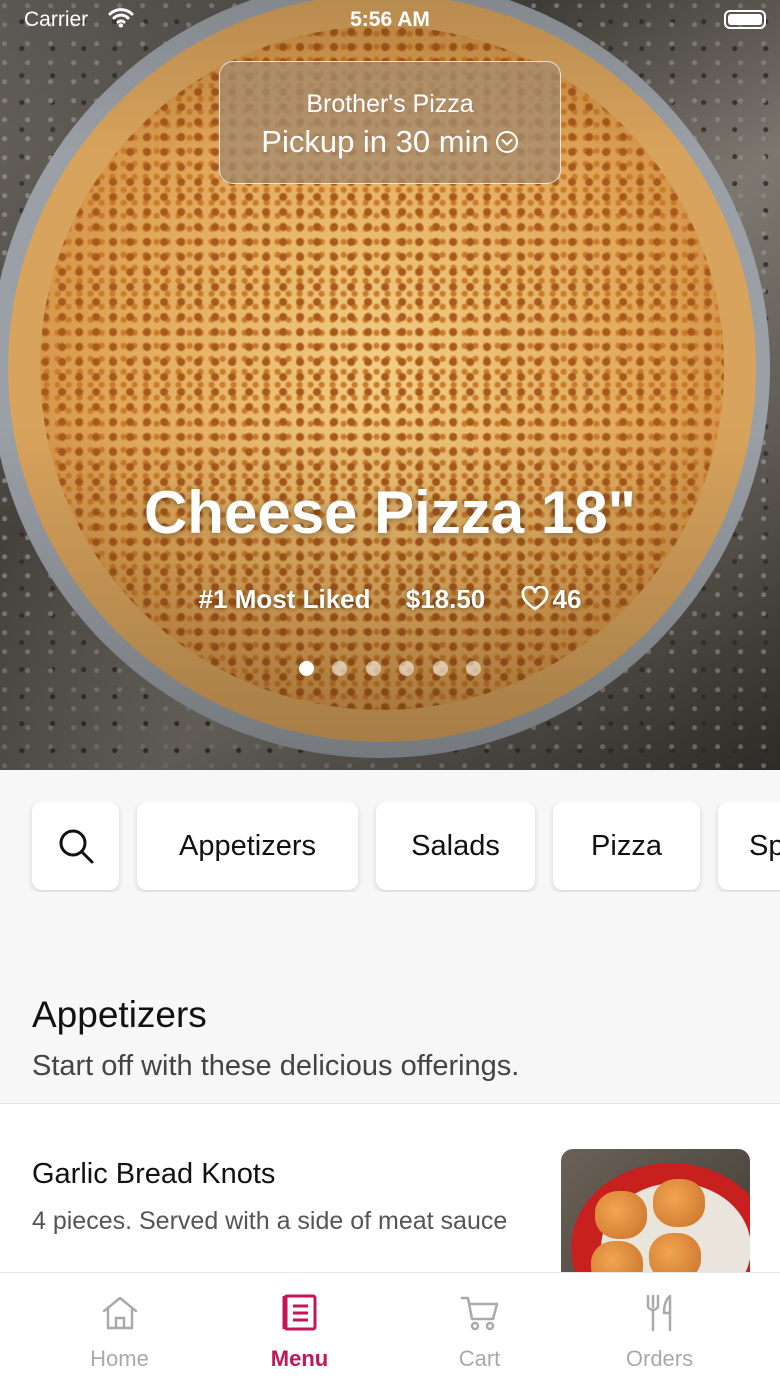  Describe the element at coordinates (390, 671) in the screenshot. I see `carousel-page-indicator` at that location.